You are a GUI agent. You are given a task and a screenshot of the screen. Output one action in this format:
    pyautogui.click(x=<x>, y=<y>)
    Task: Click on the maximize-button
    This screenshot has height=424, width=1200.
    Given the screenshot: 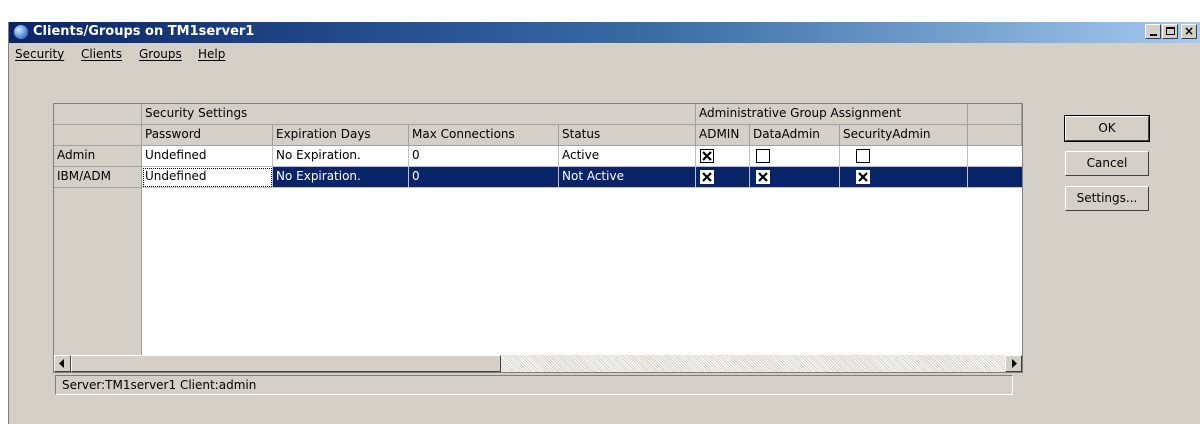 What is the action you would take?
    pyautogui.click(x=1170, y=31)
    